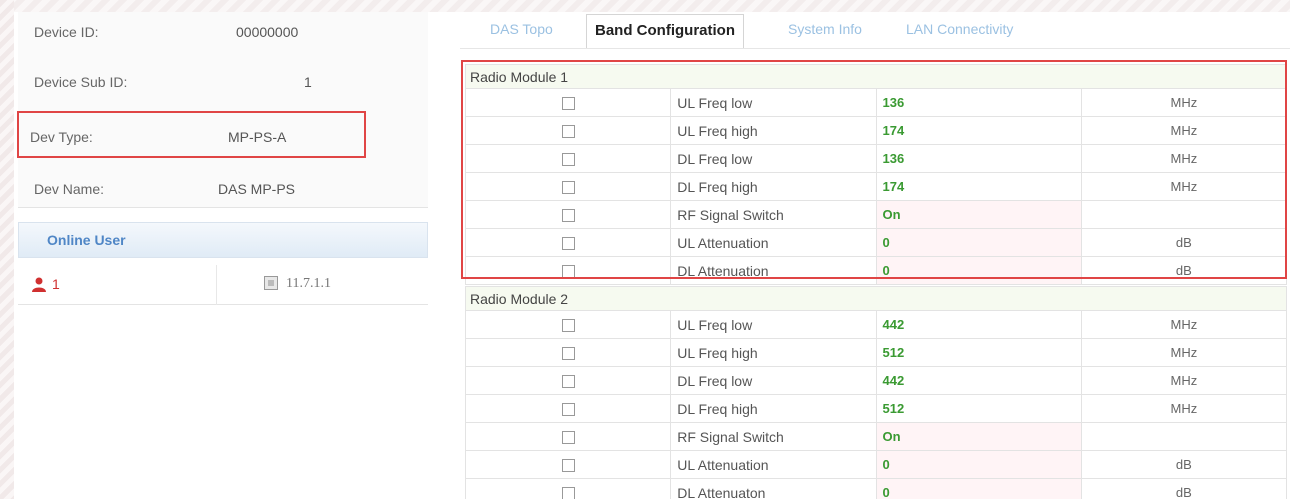 This screenshot has height=499, width=1290. Describe the element at coordinates (257, 189) in the screenshot. I see `dev-name-value: DAS MP-PS` at that location.